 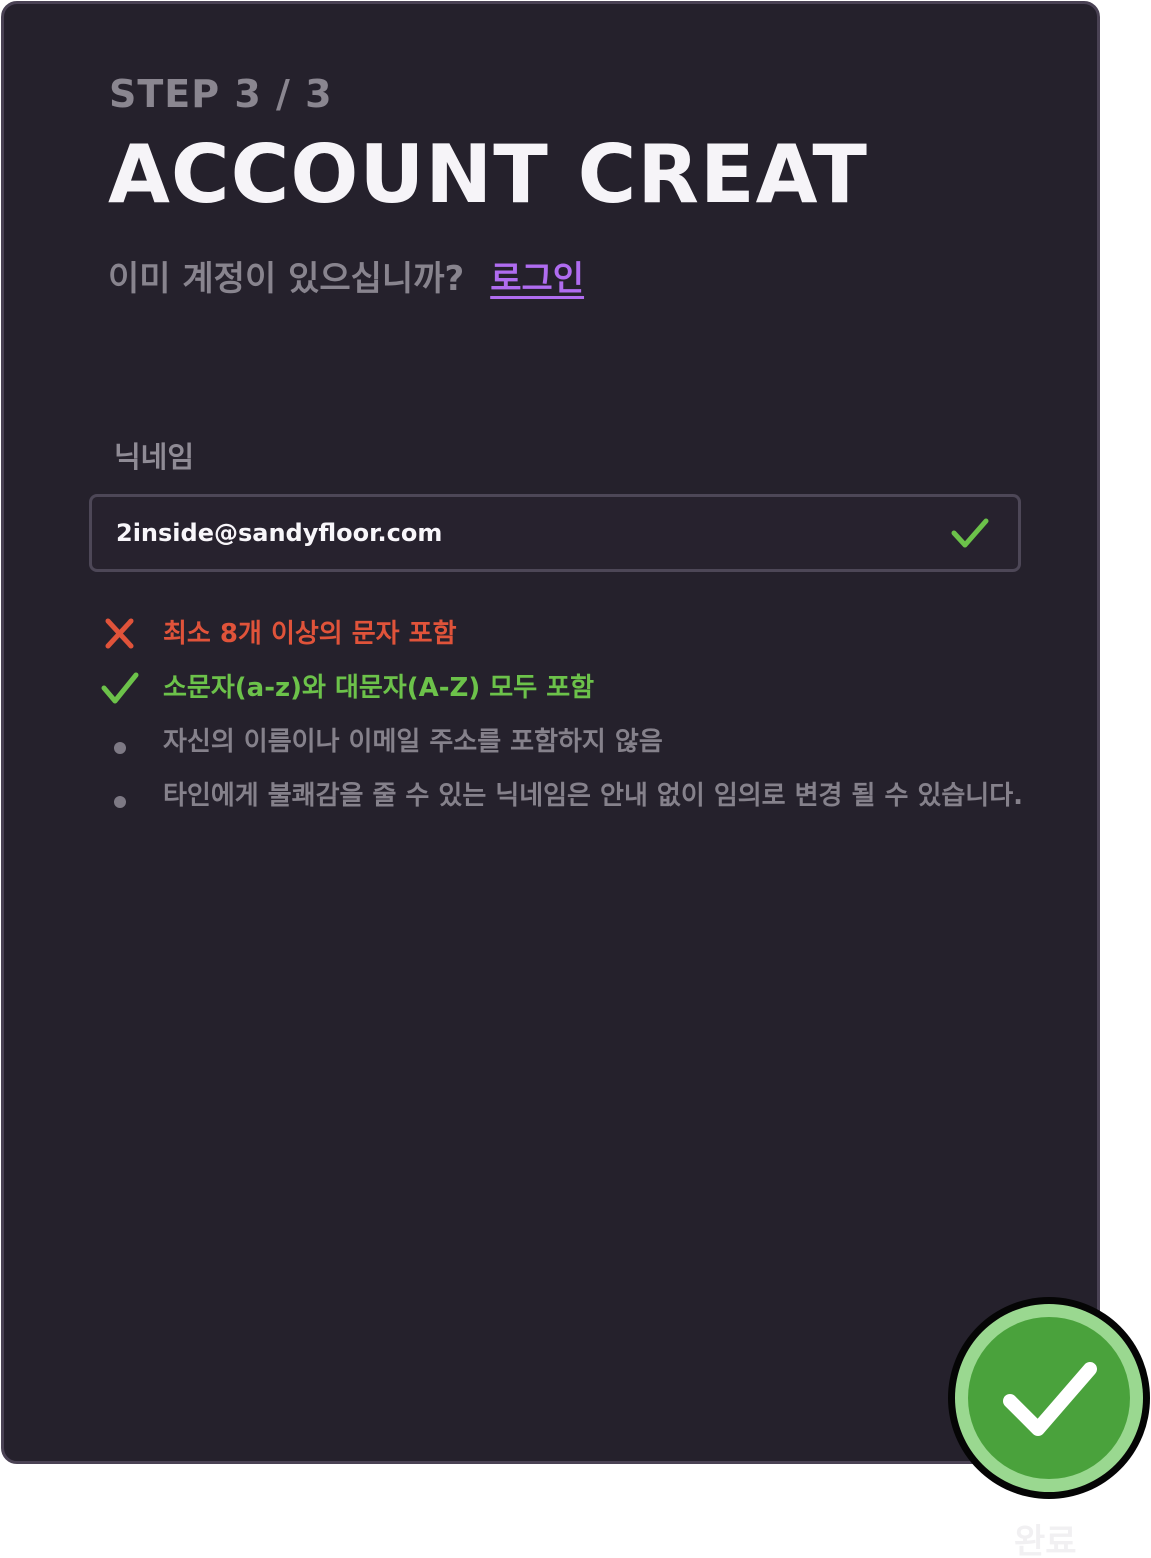 I want to click on rule-text: 최소 8개 이상의 문자 포함, so click(x=310, y=634).